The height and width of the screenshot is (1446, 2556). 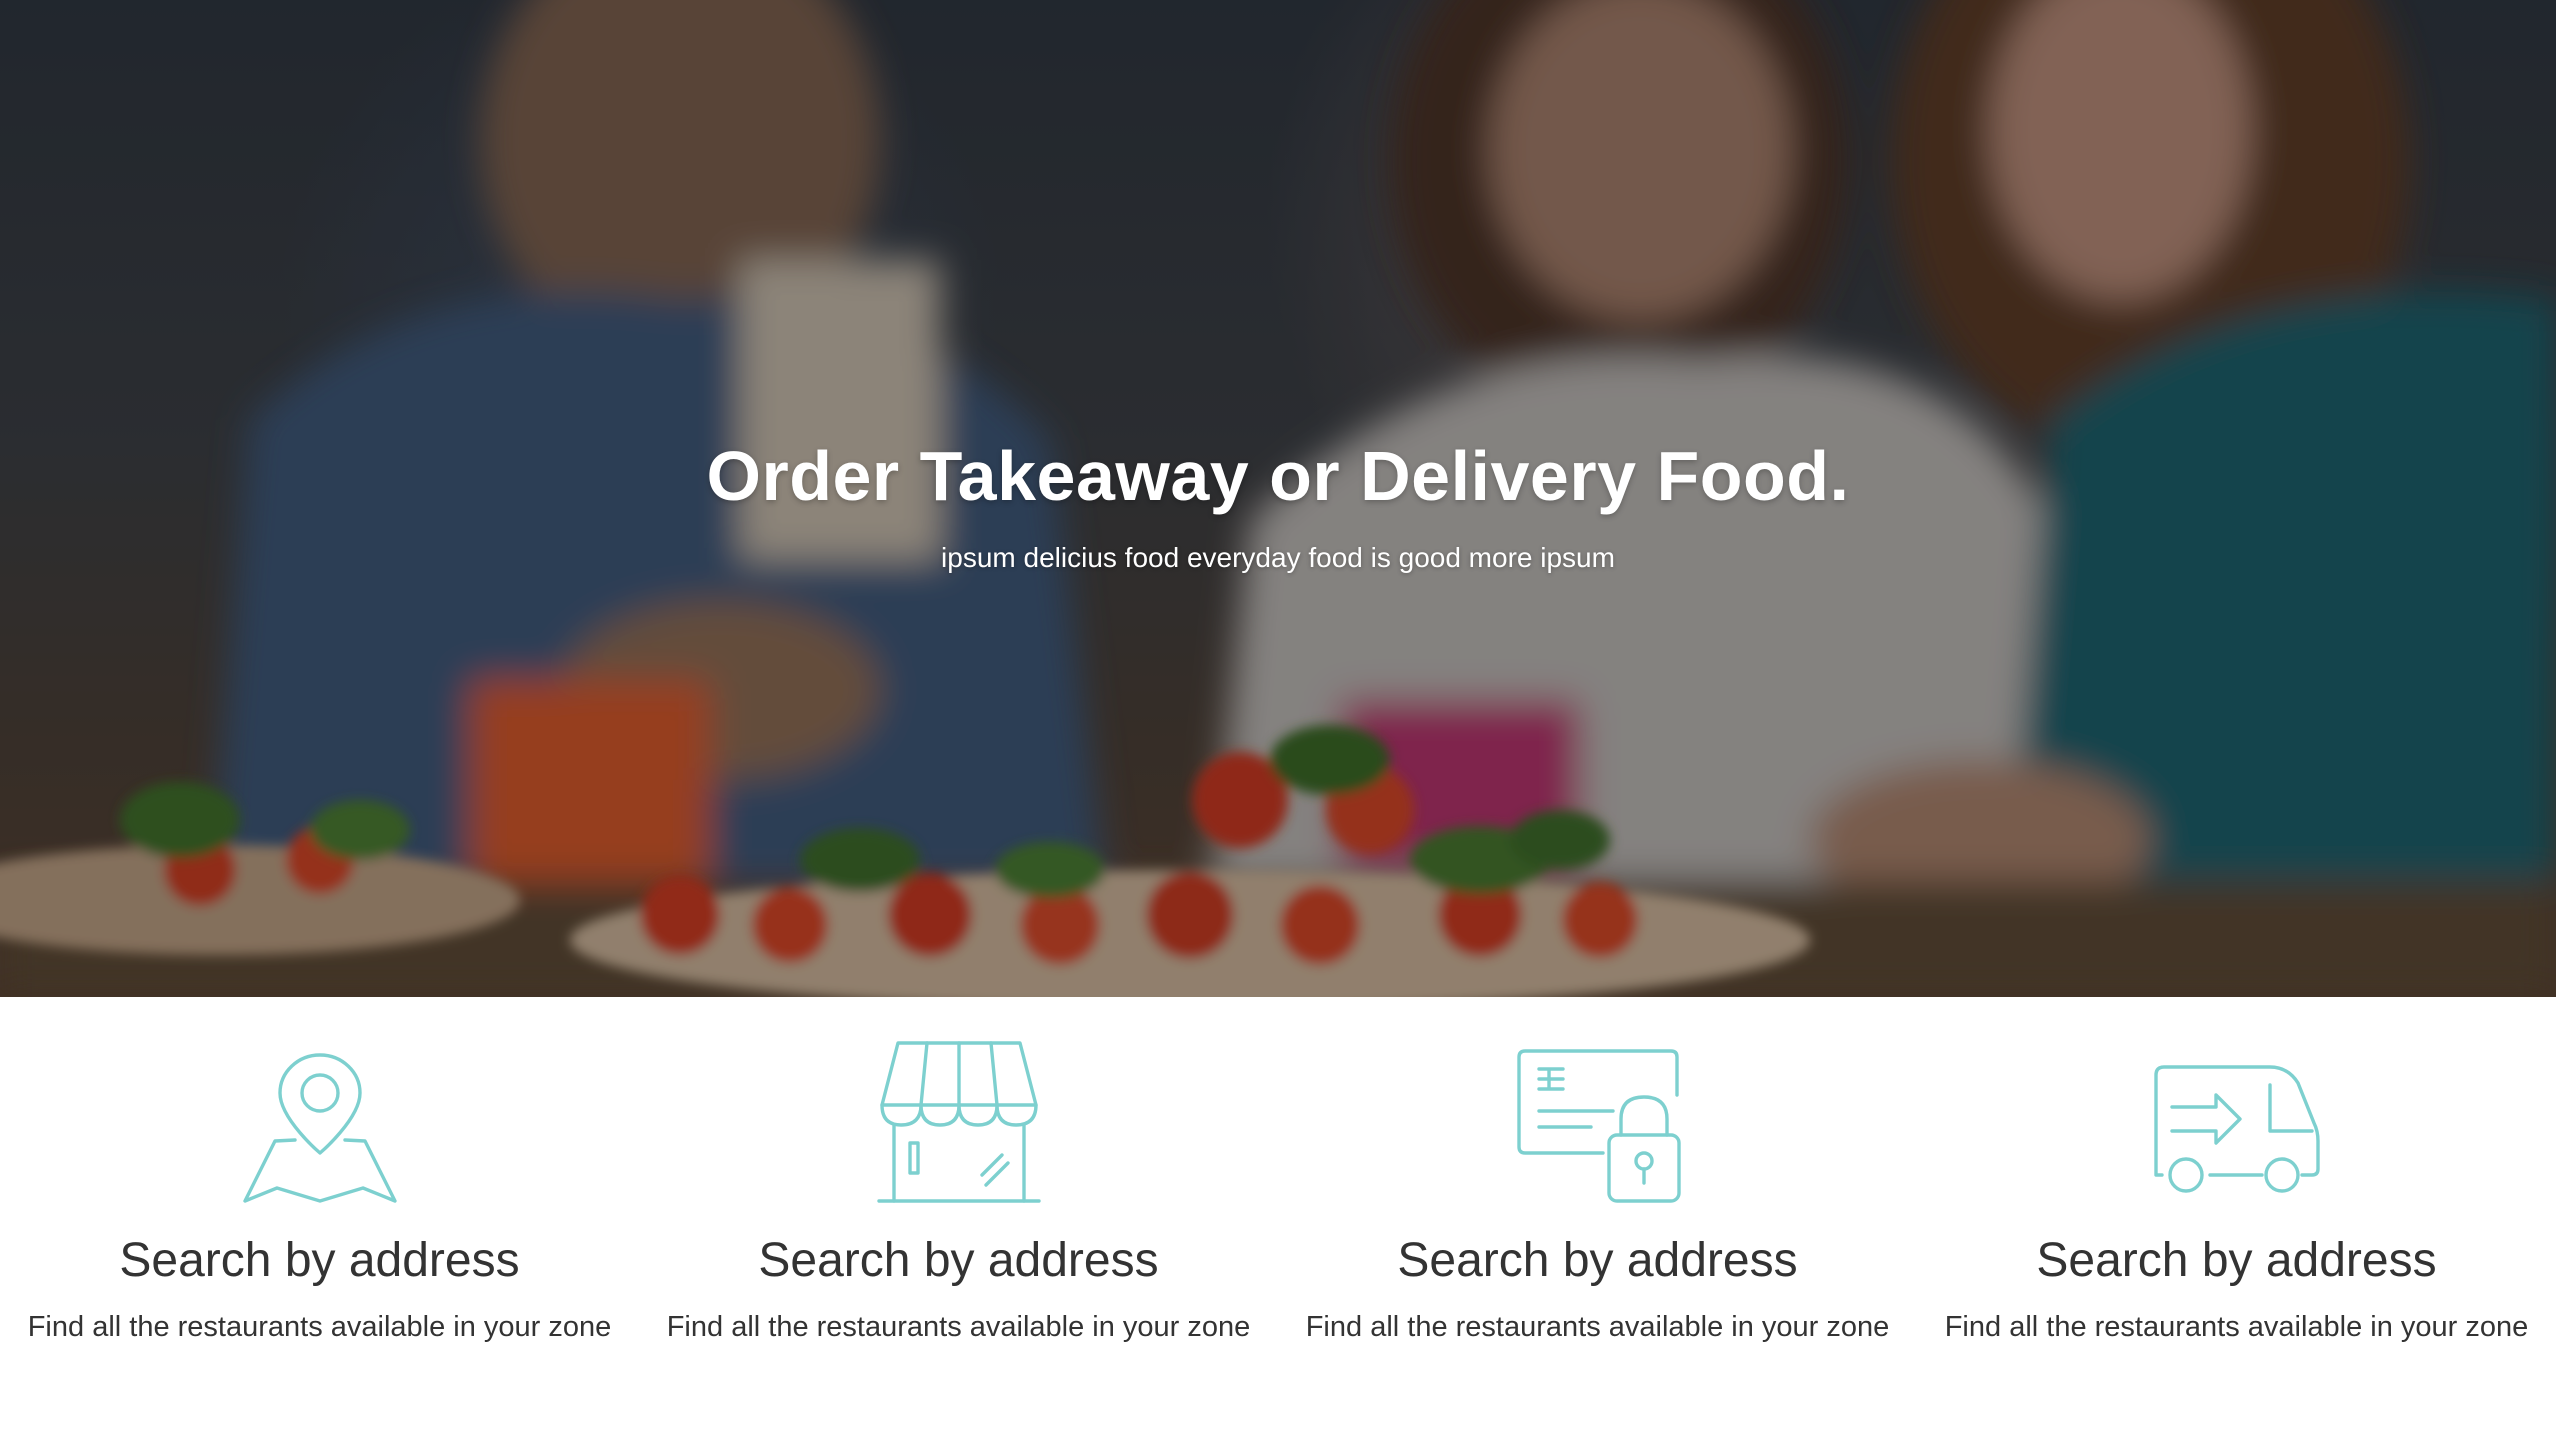 I want to click on storefront-icon, so click(x=959, y=1120).